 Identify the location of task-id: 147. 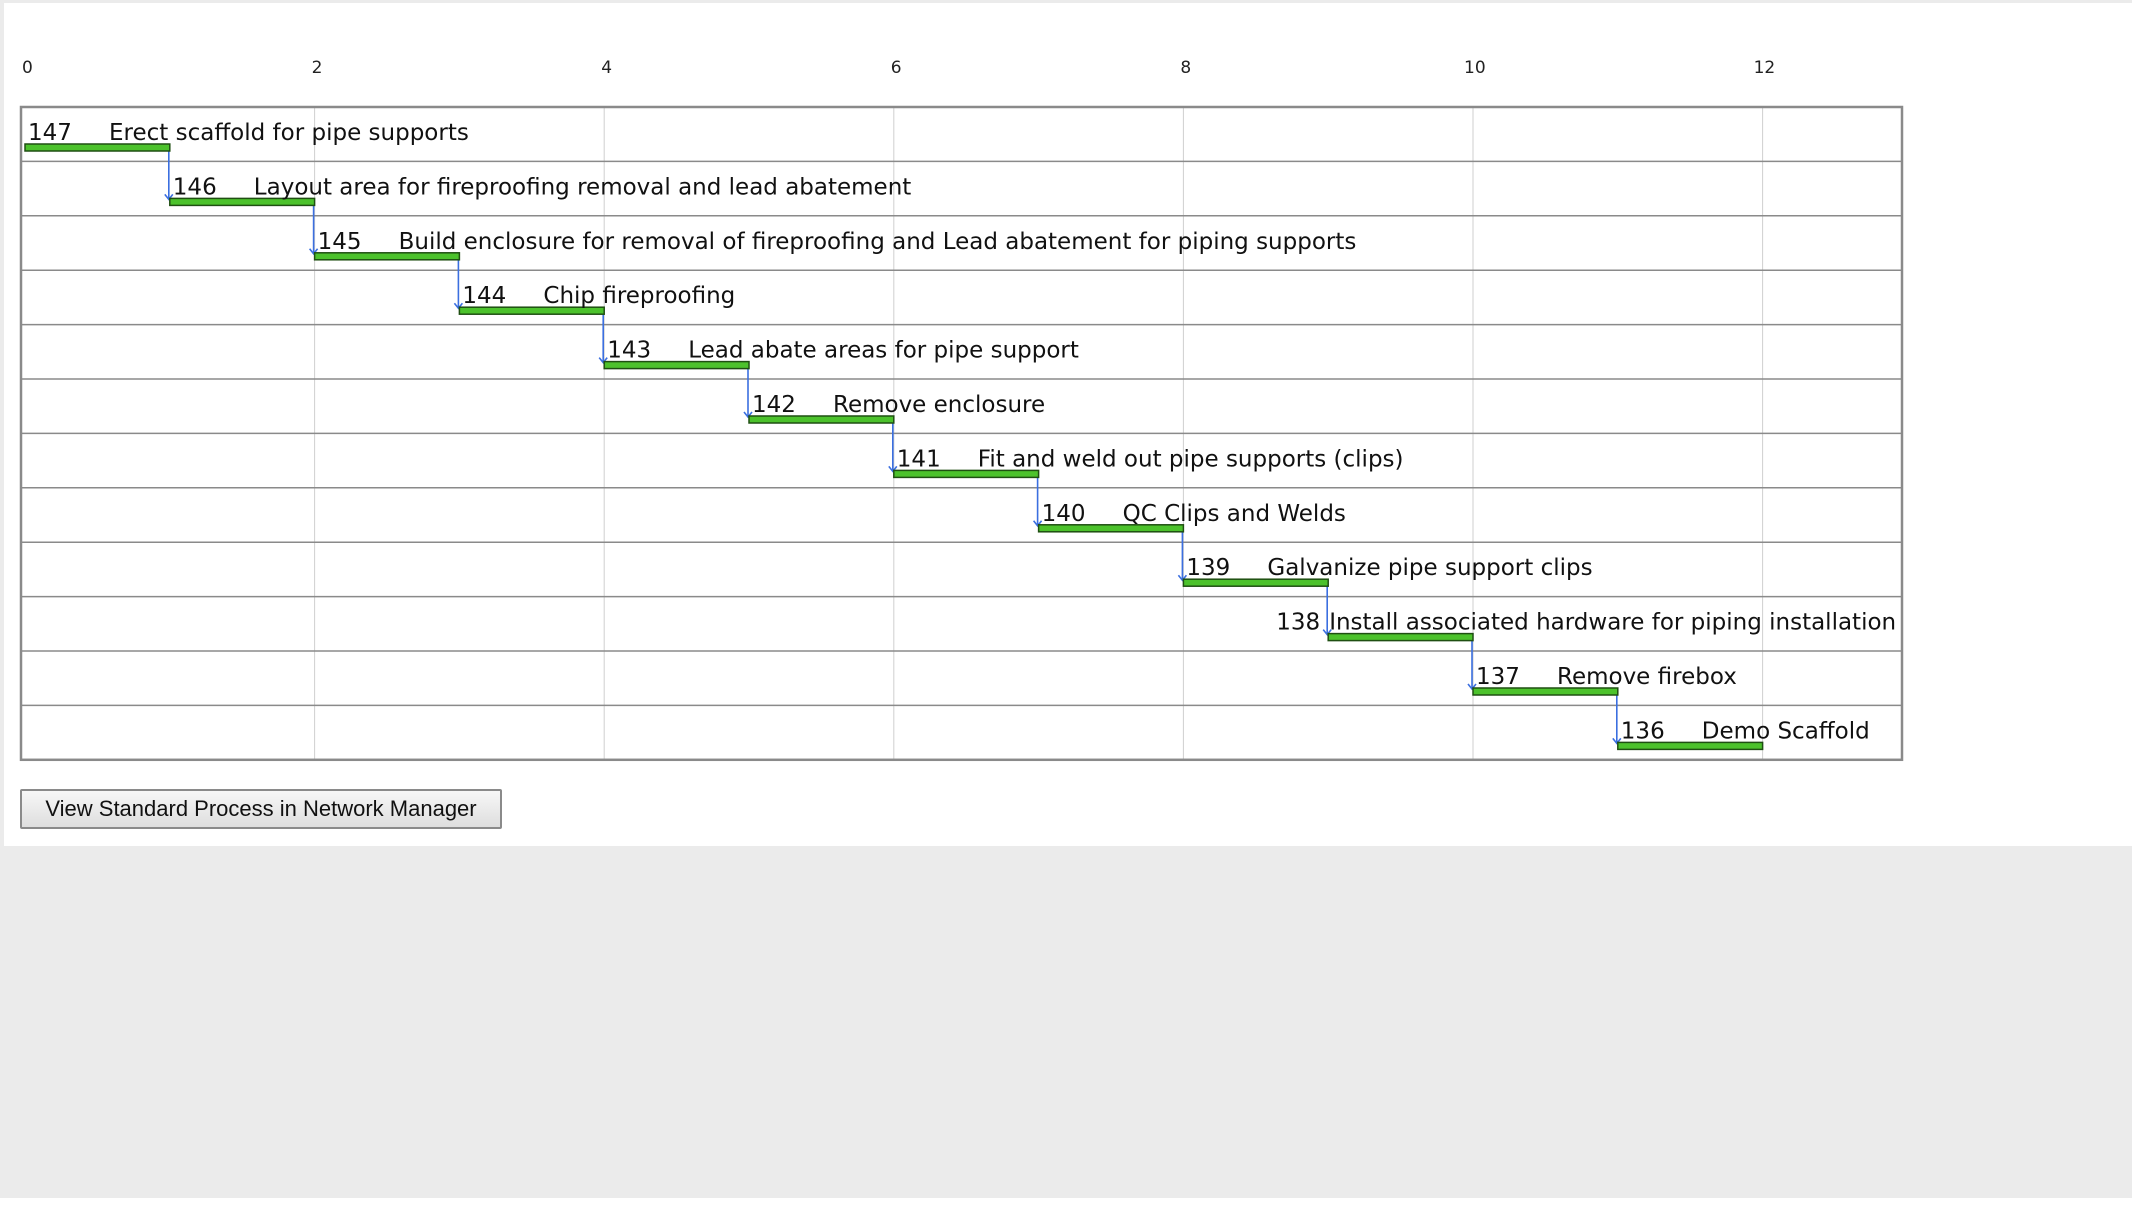
(50, 133).